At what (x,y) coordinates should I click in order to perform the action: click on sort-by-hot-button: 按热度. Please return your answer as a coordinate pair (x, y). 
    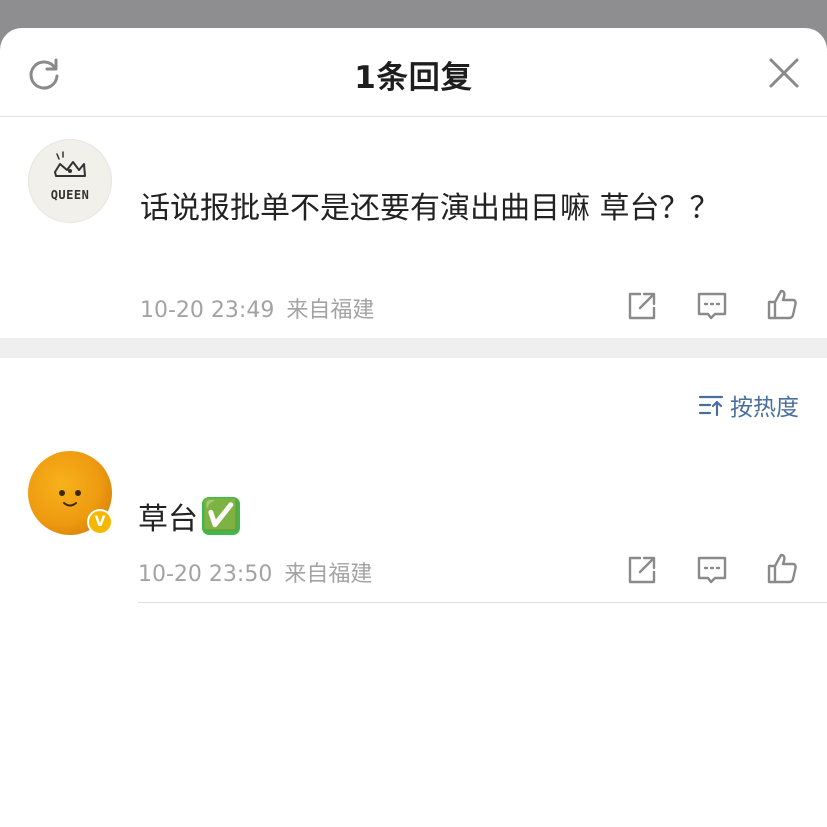
    Looking at the image, I should click on (748, 405).